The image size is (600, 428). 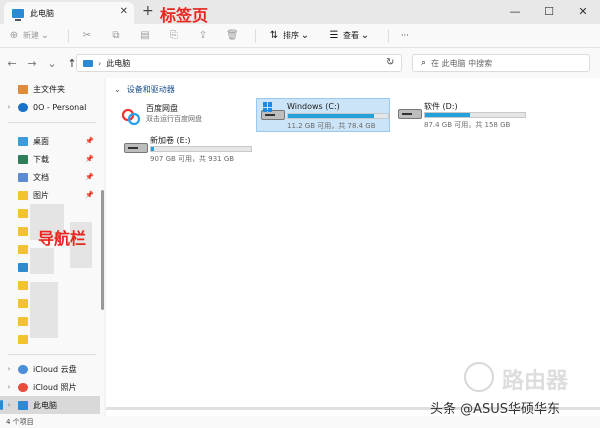 I want to click on drive-info: 87.4 GB 可用，共 158 GB, so click(x=467, y=125).